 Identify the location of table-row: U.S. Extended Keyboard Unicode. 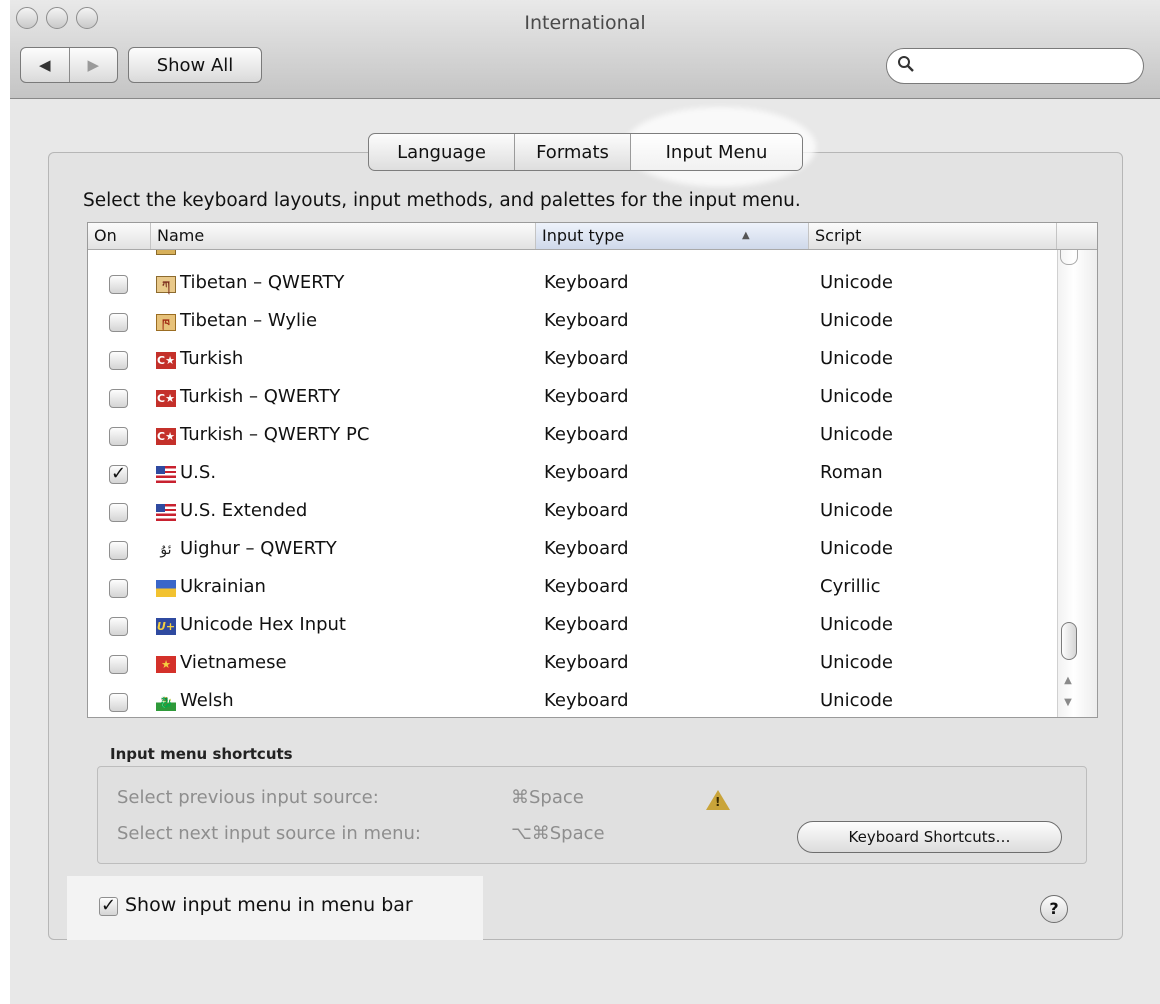
(572, 513).